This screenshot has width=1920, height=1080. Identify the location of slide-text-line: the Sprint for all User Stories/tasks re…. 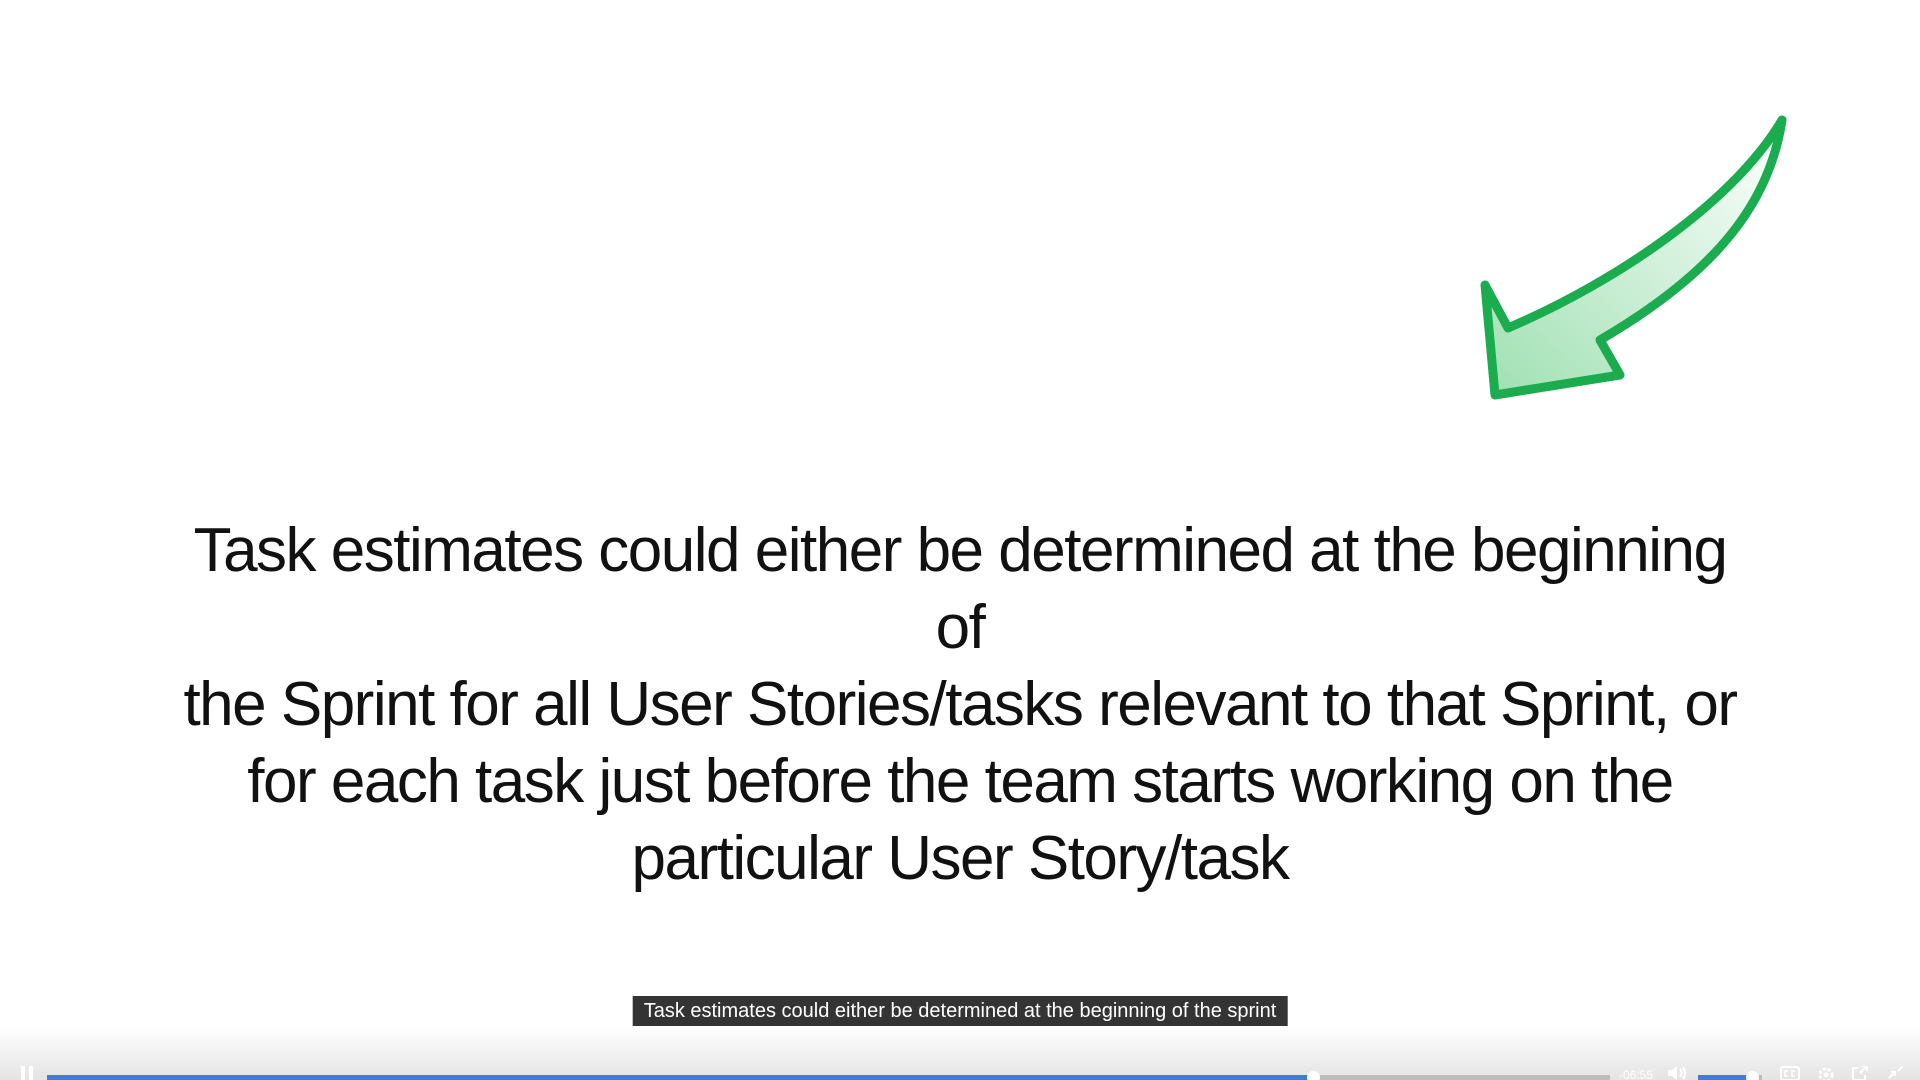
(960, 704).